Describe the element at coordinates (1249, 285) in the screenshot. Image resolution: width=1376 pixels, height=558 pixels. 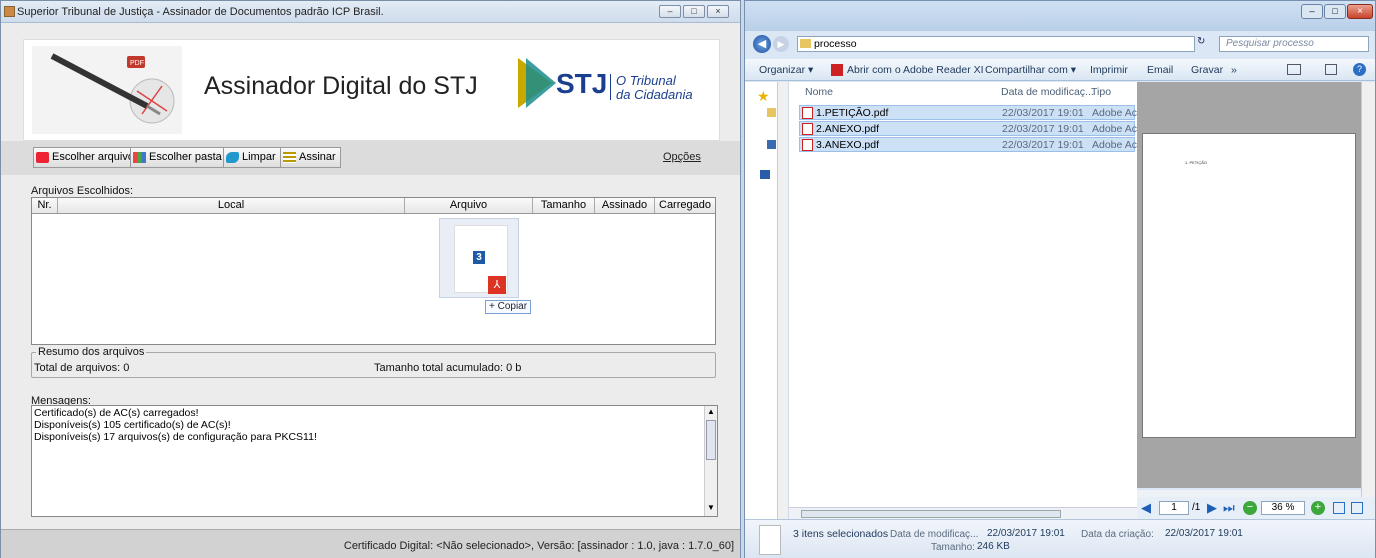
I see `preview-page: 1. PETIÇÃO` at that location.